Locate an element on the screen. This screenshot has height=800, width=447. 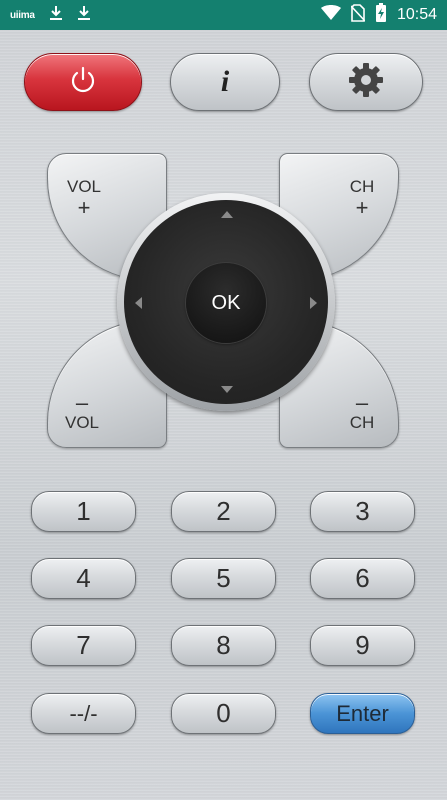
key-4-label: 4 is located at coordinates (83, 578).